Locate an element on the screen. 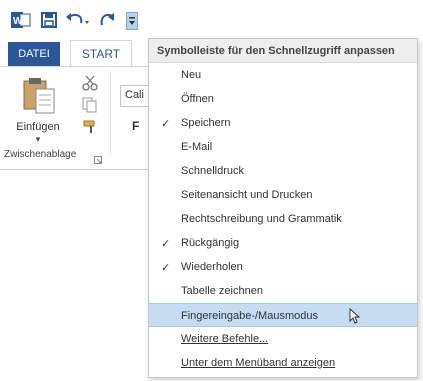 The width and height of the screenshot is (423, 381). customize-qat-icon is located at coordinates (132, 21).